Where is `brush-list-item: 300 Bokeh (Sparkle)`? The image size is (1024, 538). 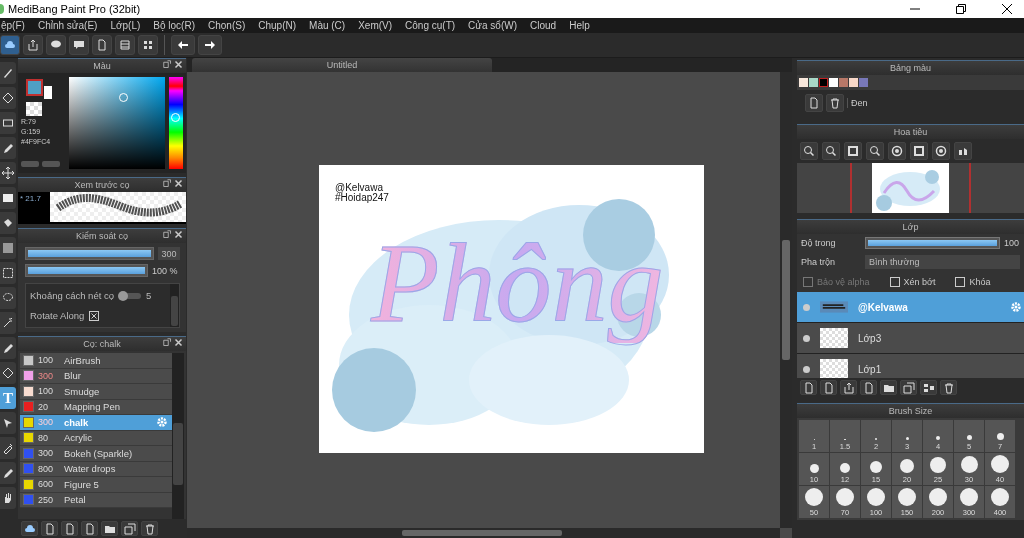
brush-list-item: 300 Bokeh (Sparkle) is located at coordinates (96, 454).